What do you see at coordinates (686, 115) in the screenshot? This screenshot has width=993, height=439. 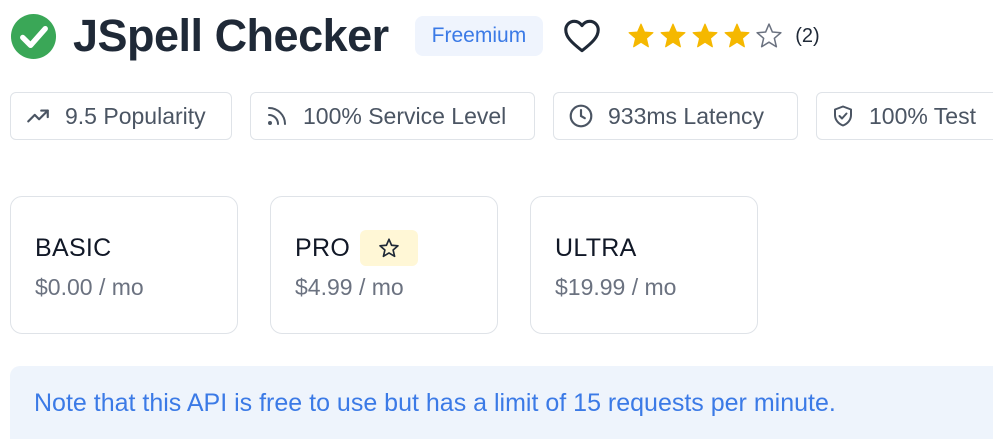 I see `stat-label: 933ms Latency` at bounding box center [686, 115].